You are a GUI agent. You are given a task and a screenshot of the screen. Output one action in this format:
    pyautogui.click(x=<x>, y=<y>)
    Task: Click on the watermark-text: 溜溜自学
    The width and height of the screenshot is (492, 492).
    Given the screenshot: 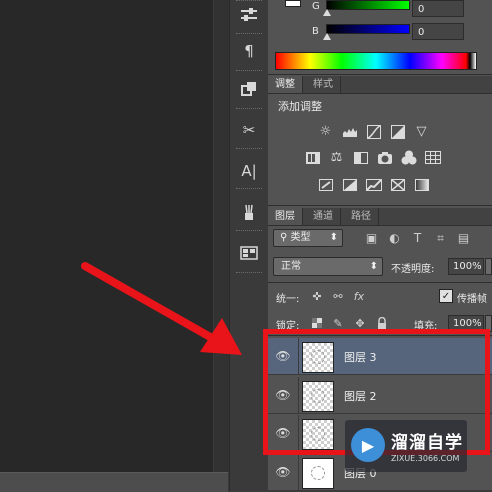 What is the action you would take?
    pyautogui.click(x=427, y=443)
    